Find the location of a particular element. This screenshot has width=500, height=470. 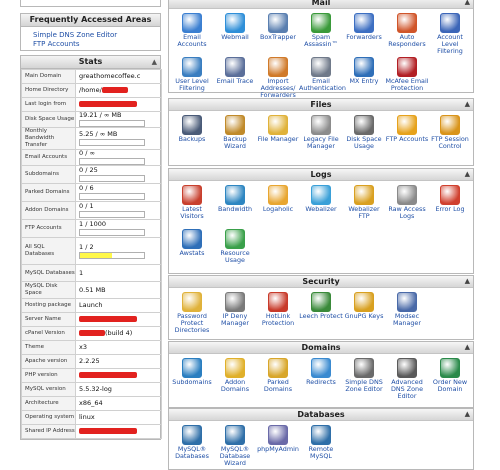

feature-webmail: Webmail is located at coordinates (235, 27).